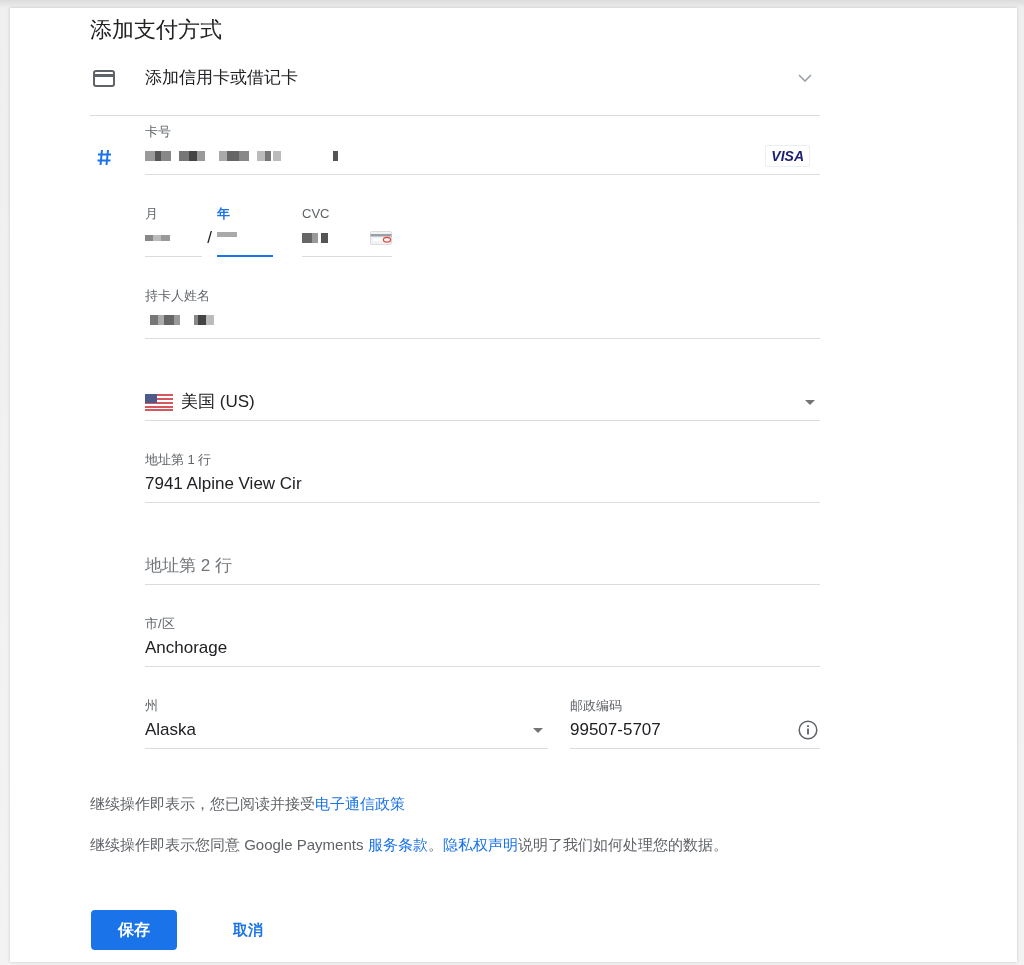 The width and height of the screenshot is (1024, 965). What do you see at coordinates (482, 559) in the screenshot?
I see `address-field: 地址第 2 行` at bounding box center [482, 559].